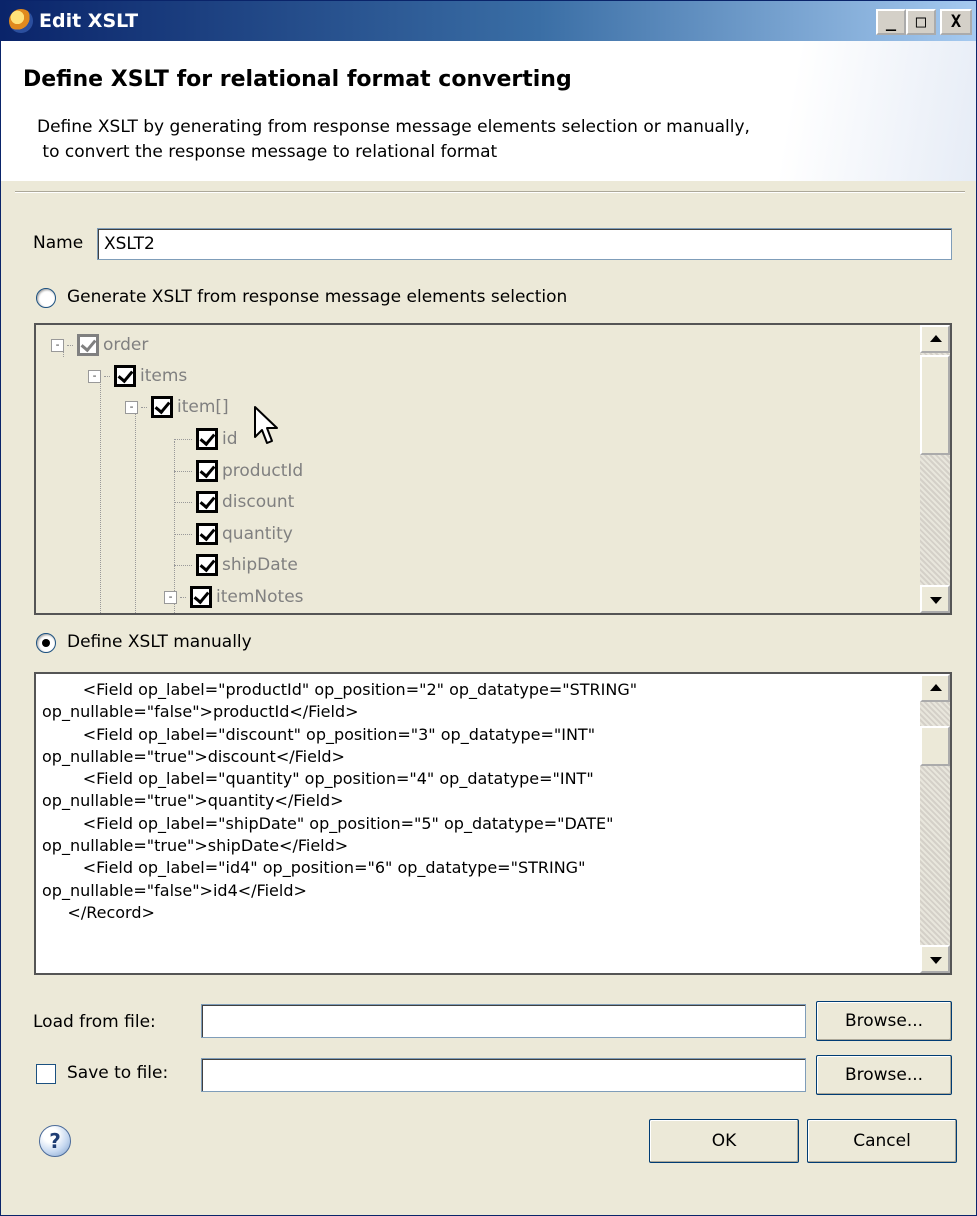 The width and height of the screenshot is (977, 1216). I want to click on tree-item: - itemNotes, so click(234, 597).